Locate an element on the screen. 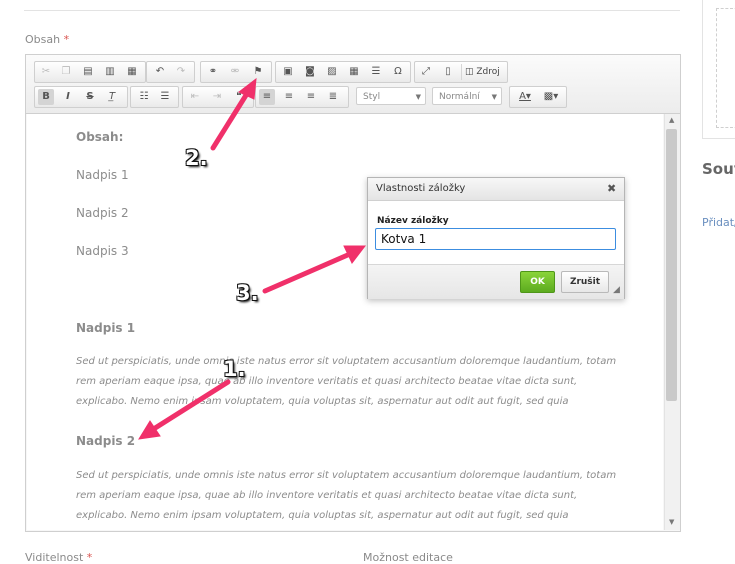 The image size is (735, 564). toc-item: Nadpis 2 is located at coordinates (102, 213).